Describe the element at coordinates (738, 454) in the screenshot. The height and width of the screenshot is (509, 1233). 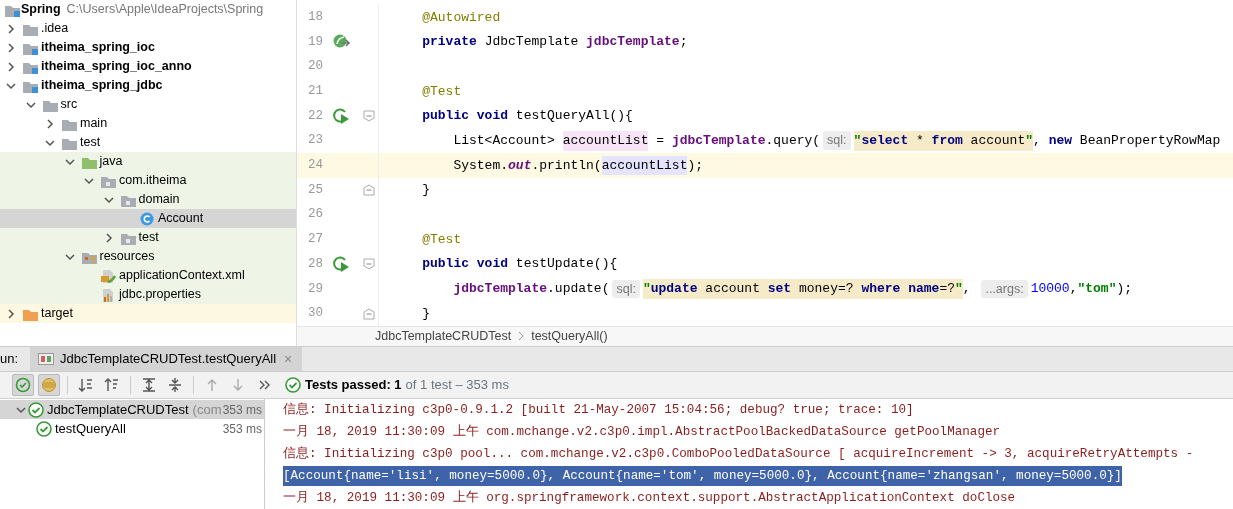
I see `console-line: 信息: Initializing c3p0 pool... com.mchange.v2.c3p0.ComboPooledDataSource [ acquireIncrement -> 3, acquireRetryAttempts -` at that location.